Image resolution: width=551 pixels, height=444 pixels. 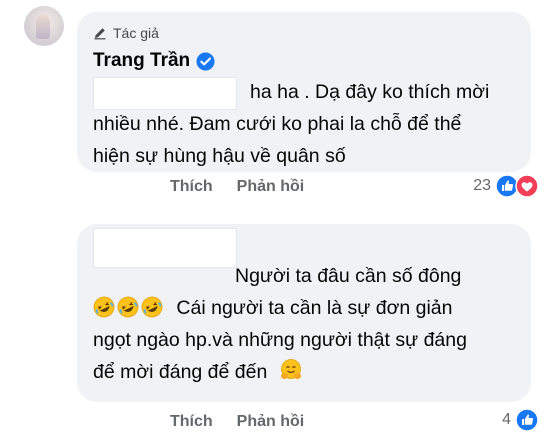 What do you see at coordinates (527, 186) in the screenshot?
I see `love-icon` at bounding box center [527, 186].